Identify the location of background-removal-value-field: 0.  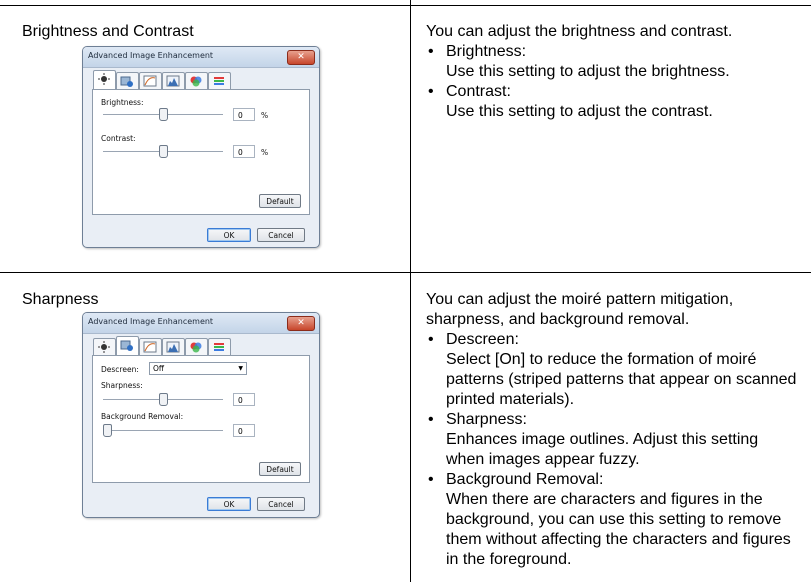
(244, 430).